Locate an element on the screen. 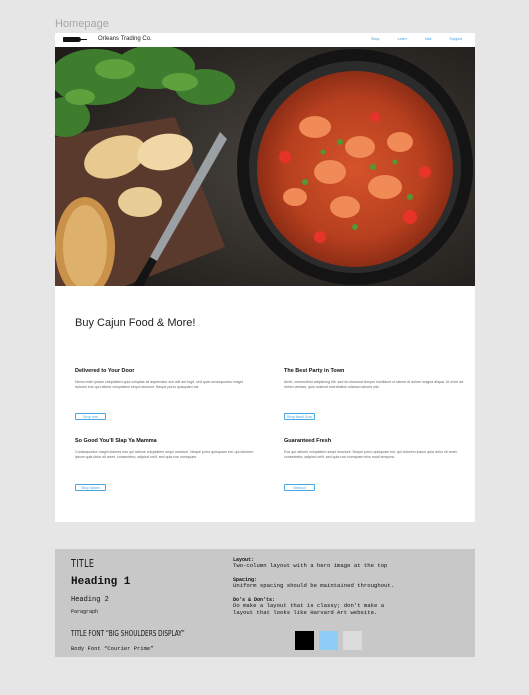  color-swatch-black is located at coordinates (304, 640).